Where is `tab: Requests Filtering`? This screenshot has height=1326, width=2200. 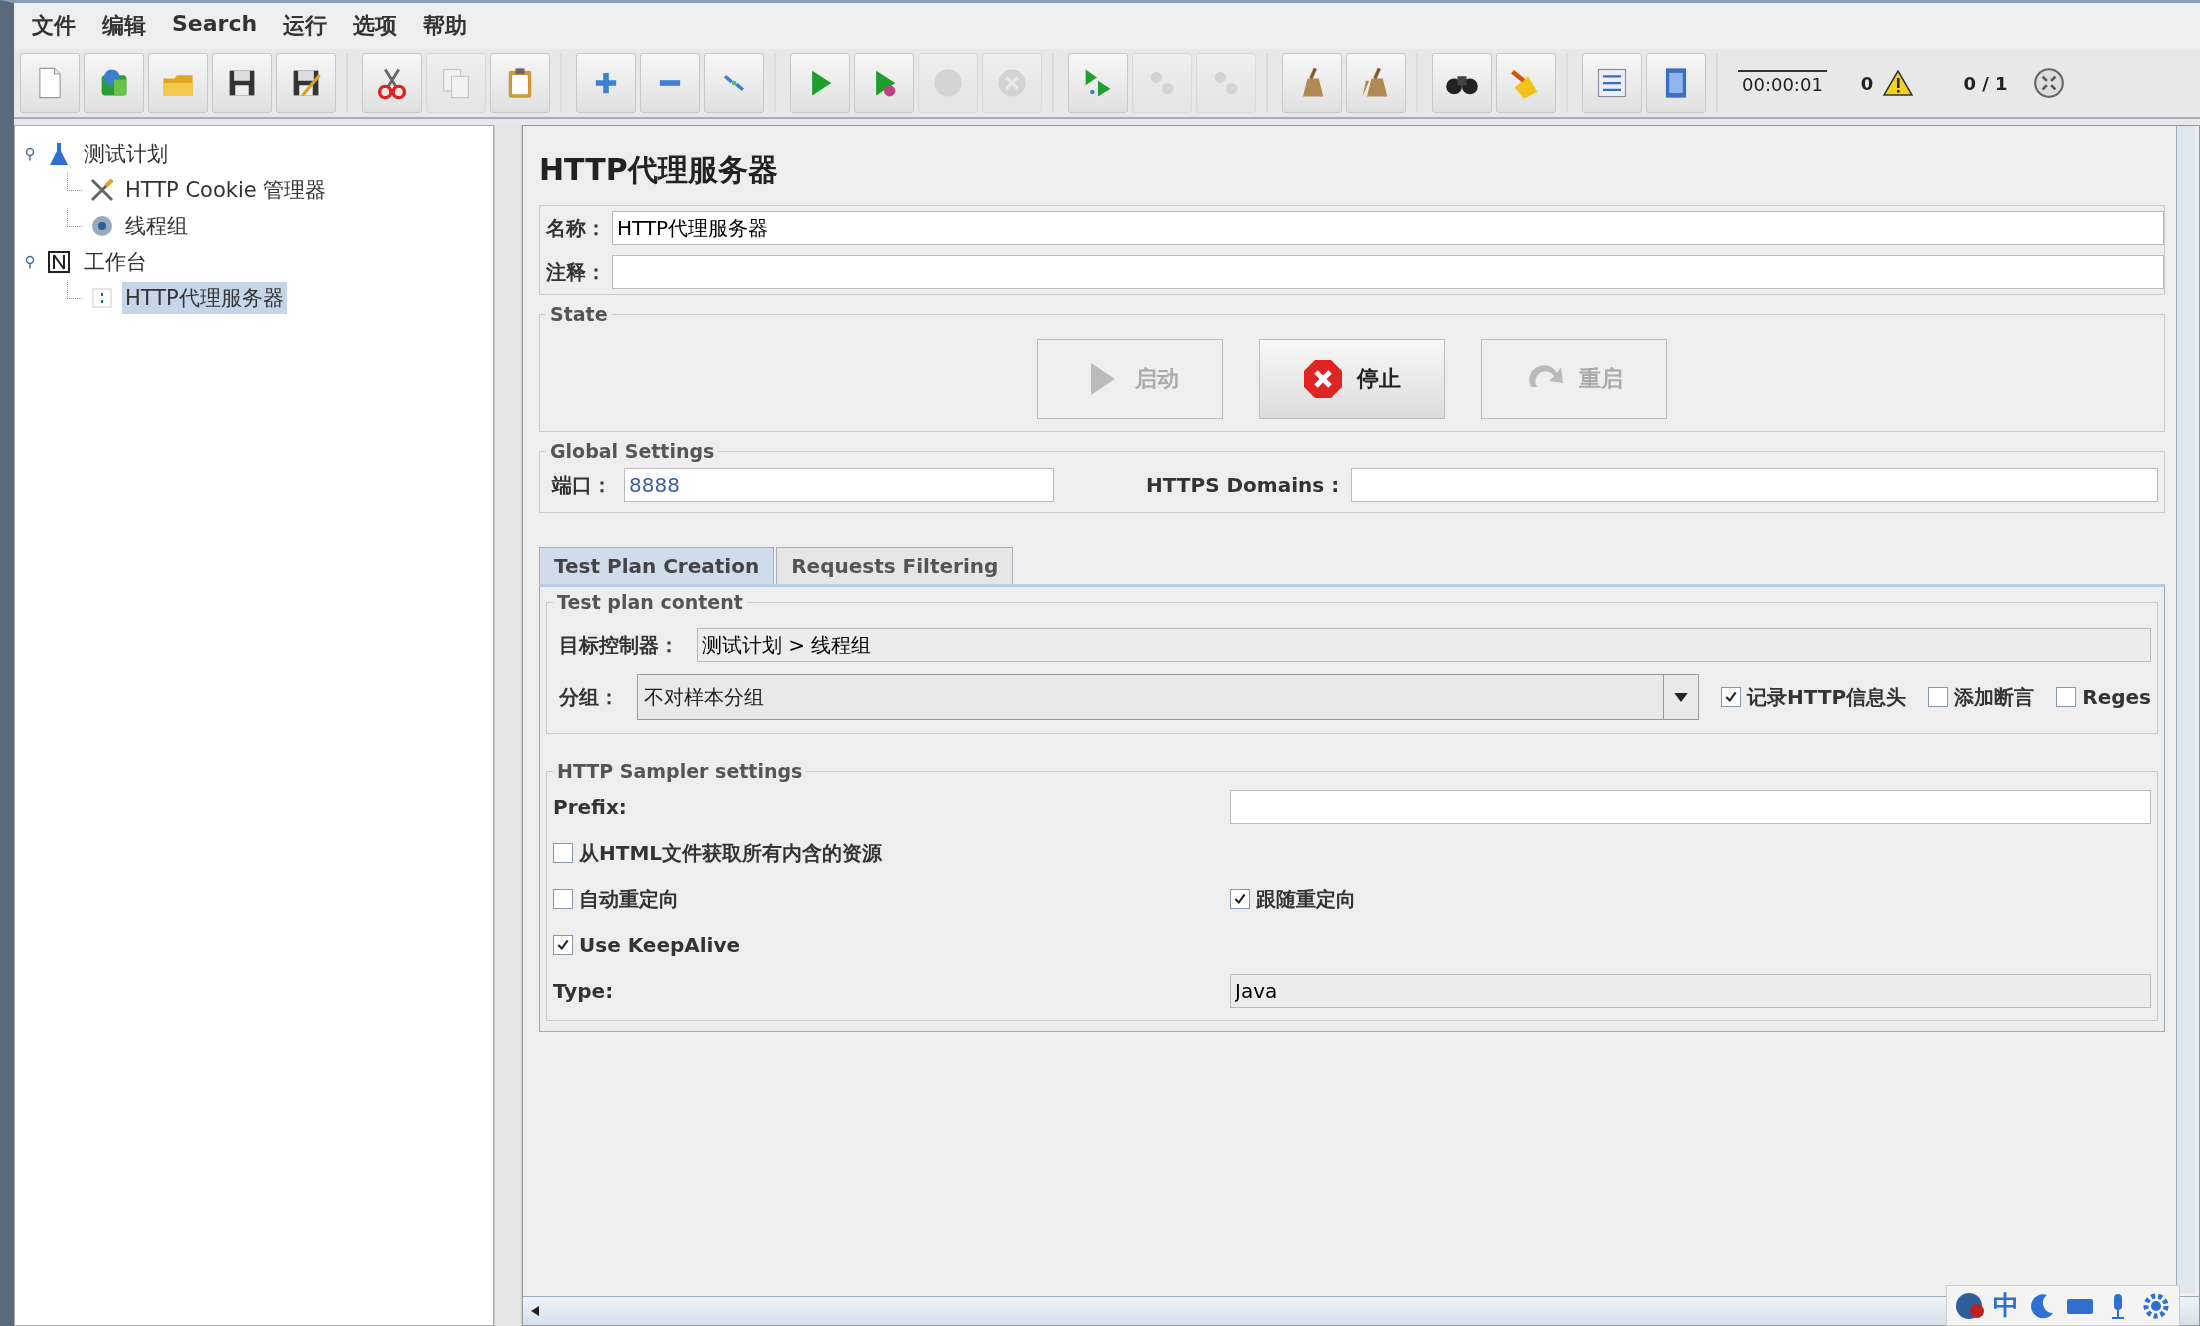 tab: Requests Filtering is located at coordinates (895, 565).